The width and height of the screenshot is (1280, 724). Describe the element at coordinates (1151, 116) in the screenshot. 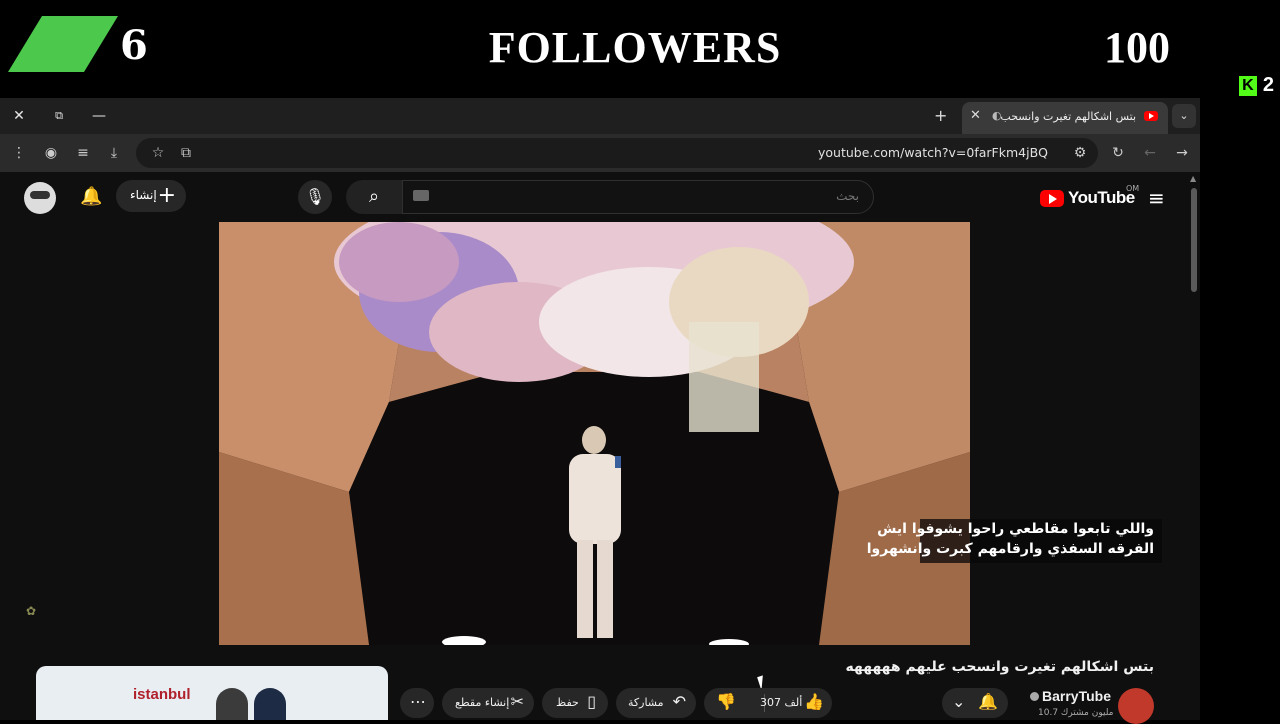

I see `youtube-favicon-icon` at that location.